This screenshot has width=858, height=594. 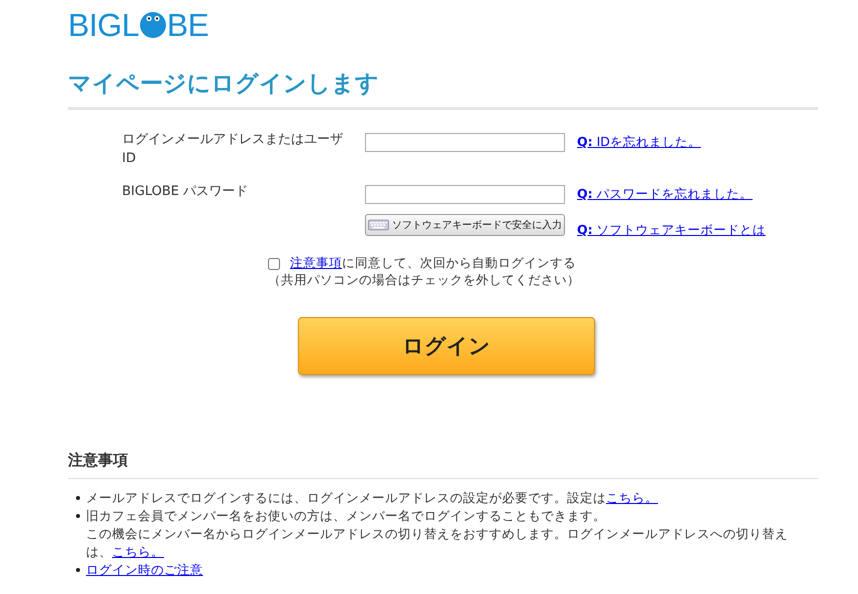 What do you see at coordinates (316, 263) in the screenshot?
I see `notes-link: 注意事項` at bounding box center [316, 263].